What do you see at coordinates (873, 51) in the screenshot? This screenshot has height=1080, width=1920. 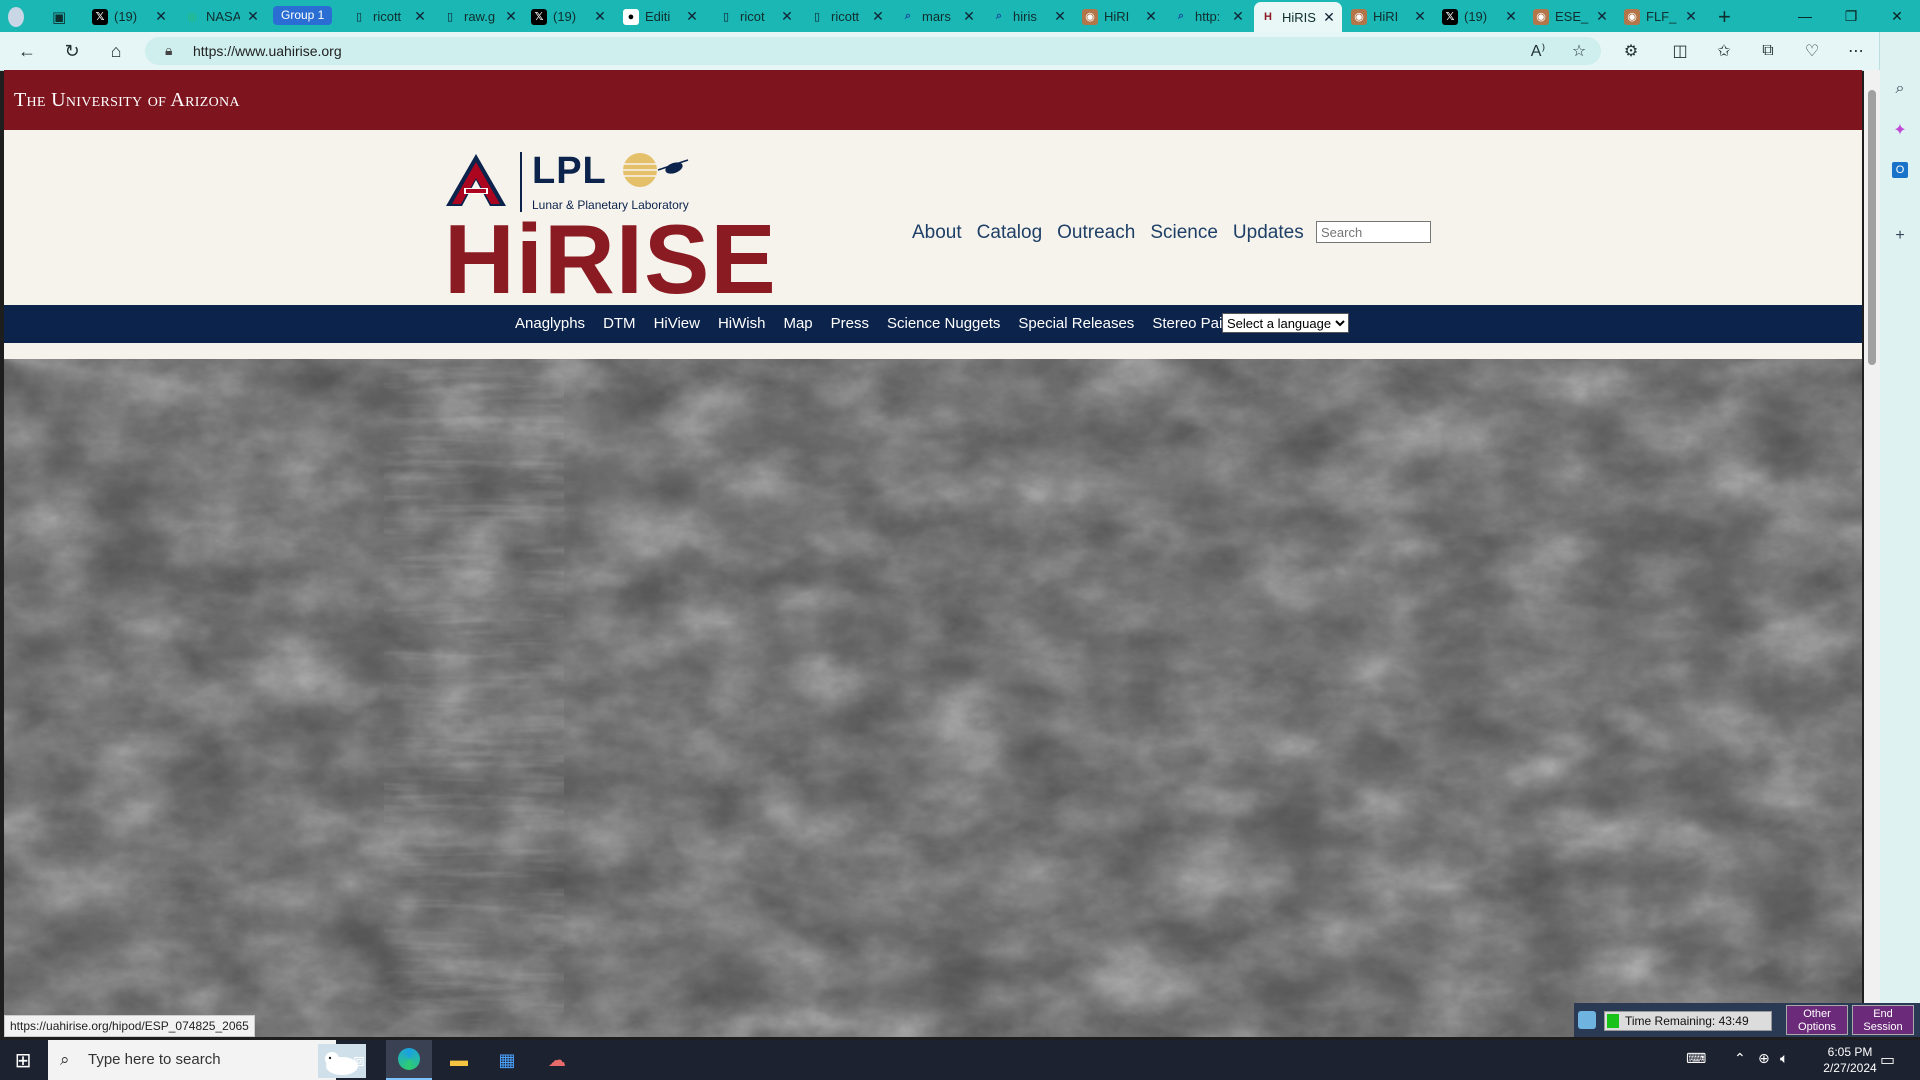 I see `url-field: 🔒︎ https://www.uahirise.org` at bounding box center [873, 51].